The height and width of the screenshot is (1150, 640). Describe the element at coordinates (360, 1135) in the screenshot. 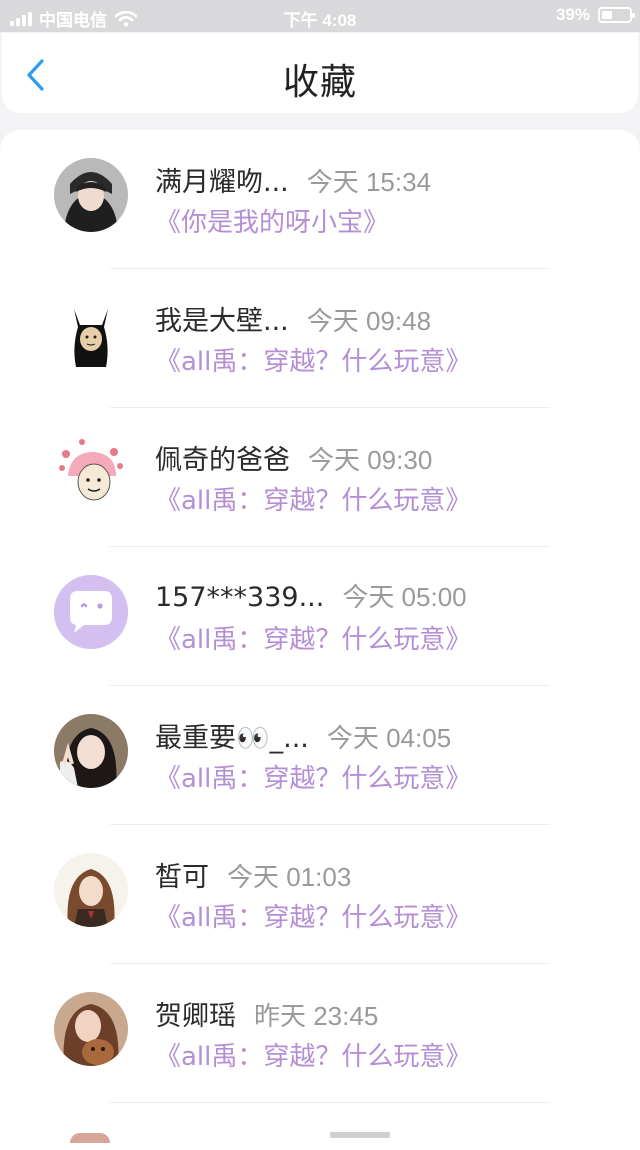

I see `item-name` at that location.